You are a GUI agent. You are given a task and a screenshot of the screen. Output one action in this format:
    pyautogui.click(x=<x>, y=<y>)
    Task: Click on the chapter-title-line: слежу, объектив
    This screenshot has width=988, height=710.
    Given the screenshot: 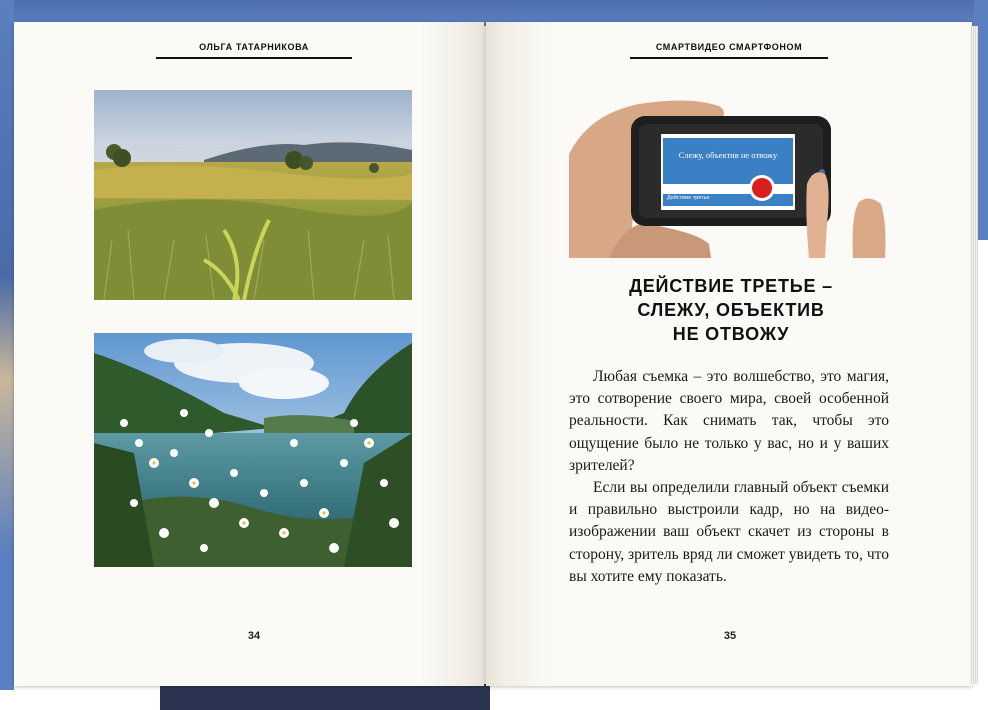 What is the action you would take?
    pyautogui.click(x=731, y=310)
    